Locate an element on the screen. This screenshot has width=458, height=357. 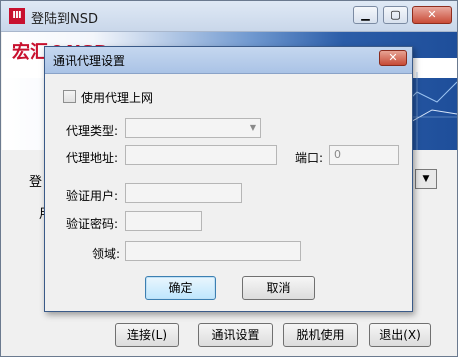
auth-password-input is located at coordinates (163, 221).